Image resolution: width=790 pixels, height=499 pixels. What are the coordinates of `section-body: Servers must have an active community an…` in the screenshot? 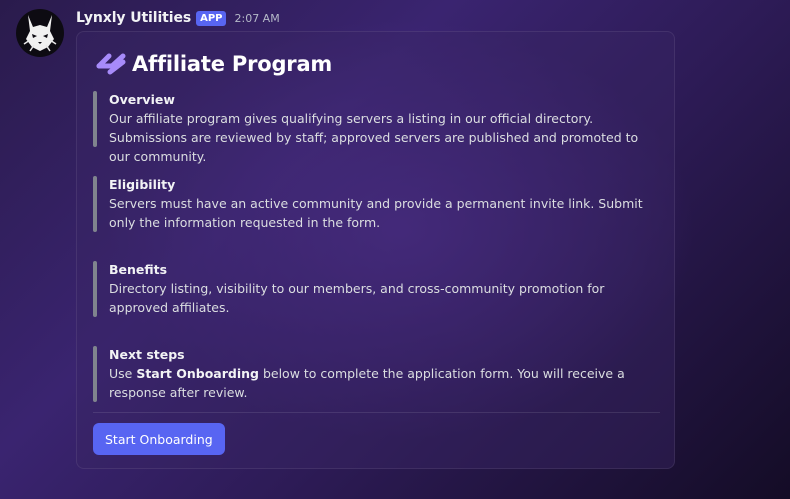 It's located at (376, 213).